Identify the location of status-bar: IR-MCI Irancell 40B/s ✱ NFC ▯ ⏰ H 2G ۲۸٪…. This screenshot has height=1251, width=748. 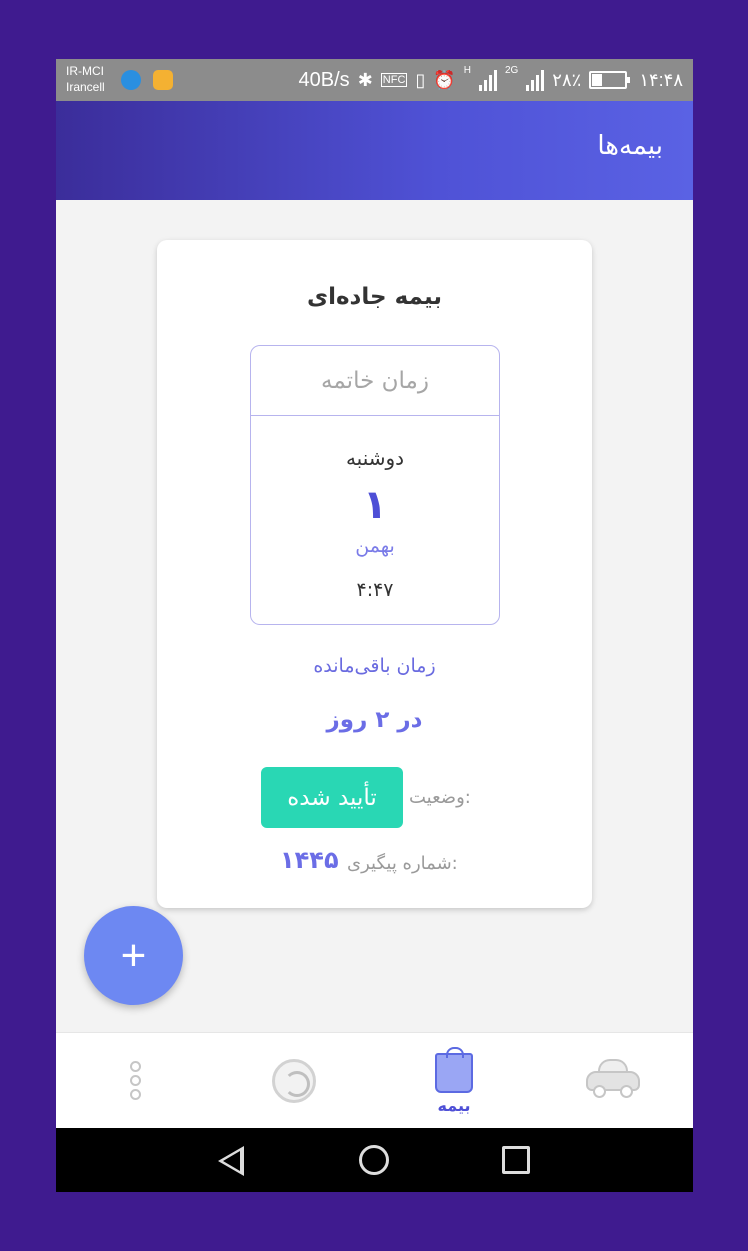
(374, 80).